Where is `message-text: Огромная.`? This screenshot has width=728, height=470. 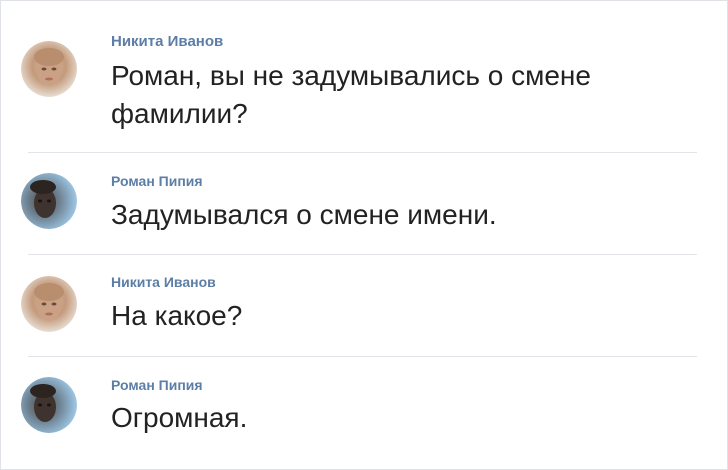 message-text: Огромная. is located at coordinates (179, 417).